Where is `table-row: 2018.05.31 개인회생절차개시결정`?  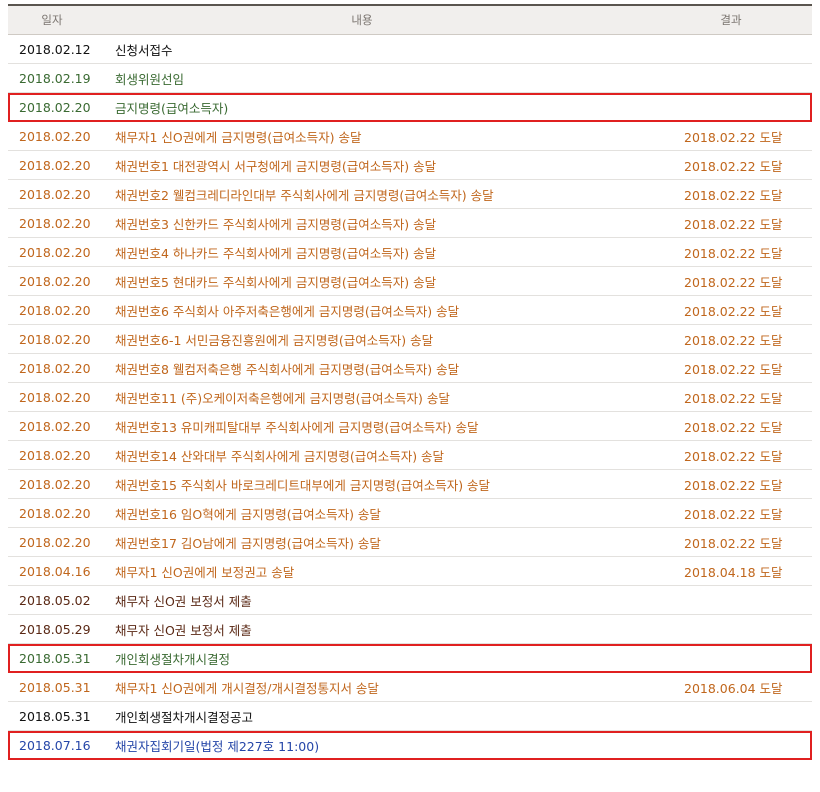 table-row: 2018.05.31 개인회생절차개시결정 is located at coordinates (410, 658).